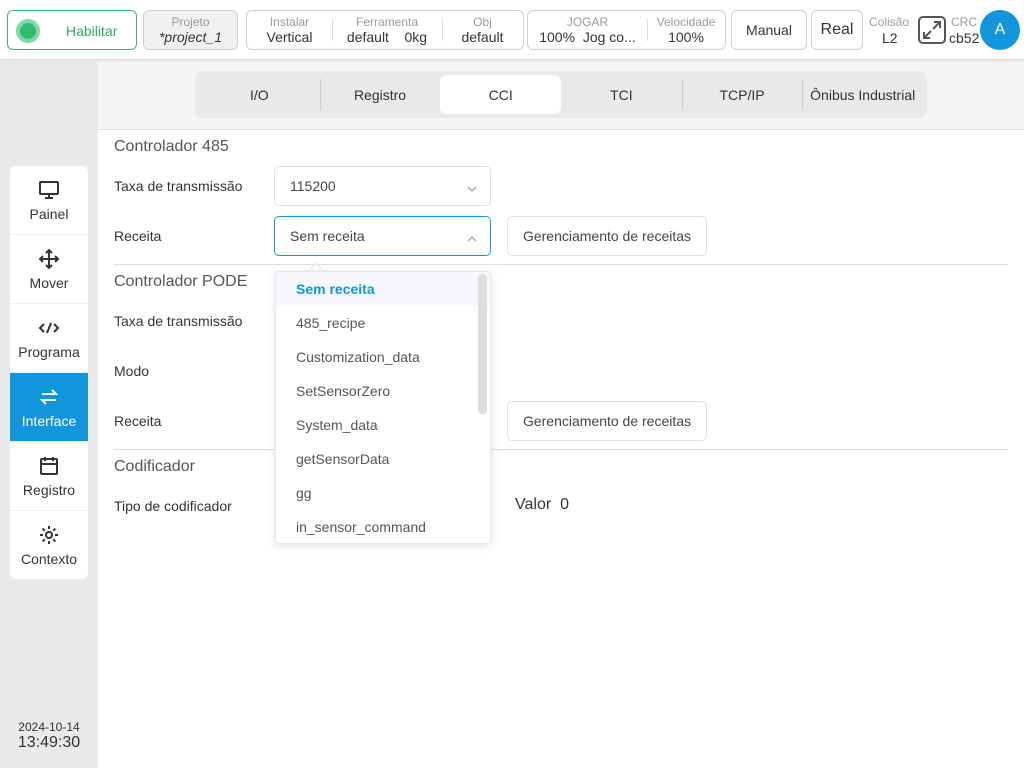  What do you see at coordinates (92, 31) in the screenshot?
I see `enable-label: Habilitar` at bounding box center [92, 31].